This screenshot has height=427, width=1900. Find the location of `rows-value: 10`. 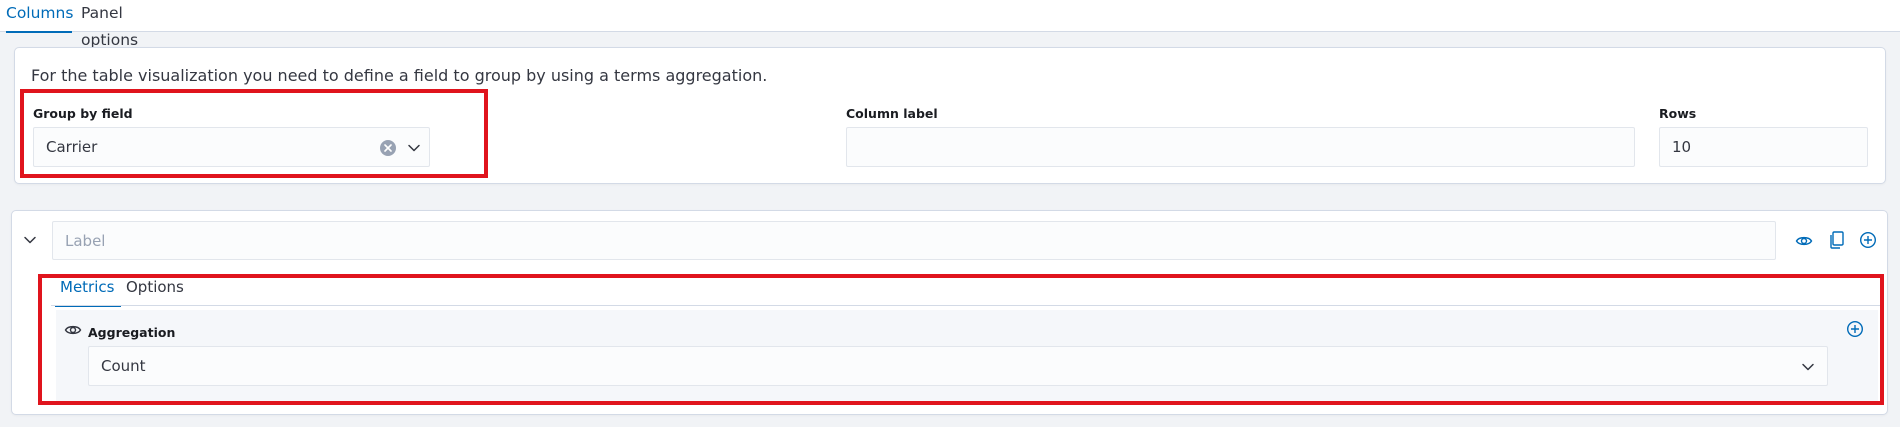

rows-value: 10 is located at coordinates (1682, 147).